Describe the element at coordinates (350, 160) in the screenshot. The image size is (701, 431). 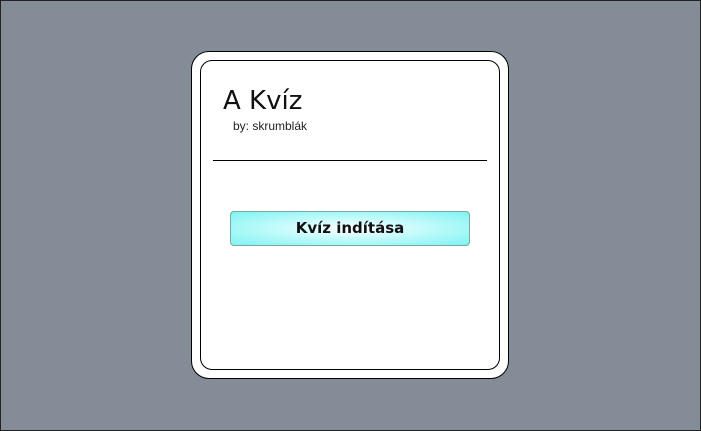
I see `header-divider` at that location.